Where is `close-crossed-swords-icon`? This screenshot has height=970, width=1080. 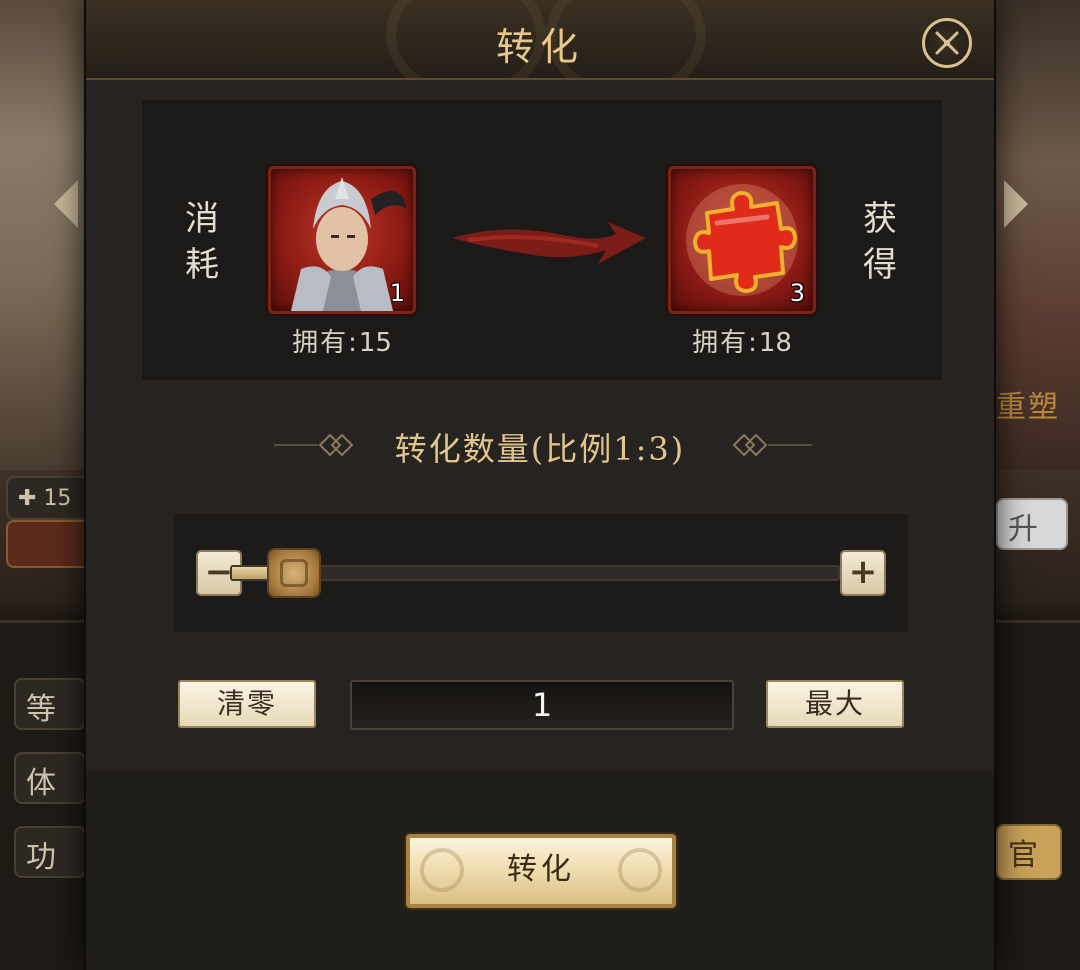 close-crossed-swords-icon is located at coordinates (947, 43).